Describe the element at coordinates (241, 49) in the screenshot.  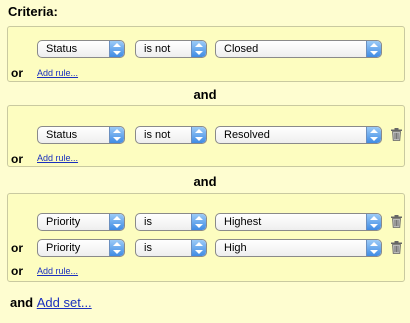
I see `value-select-value: Closed` at that location.